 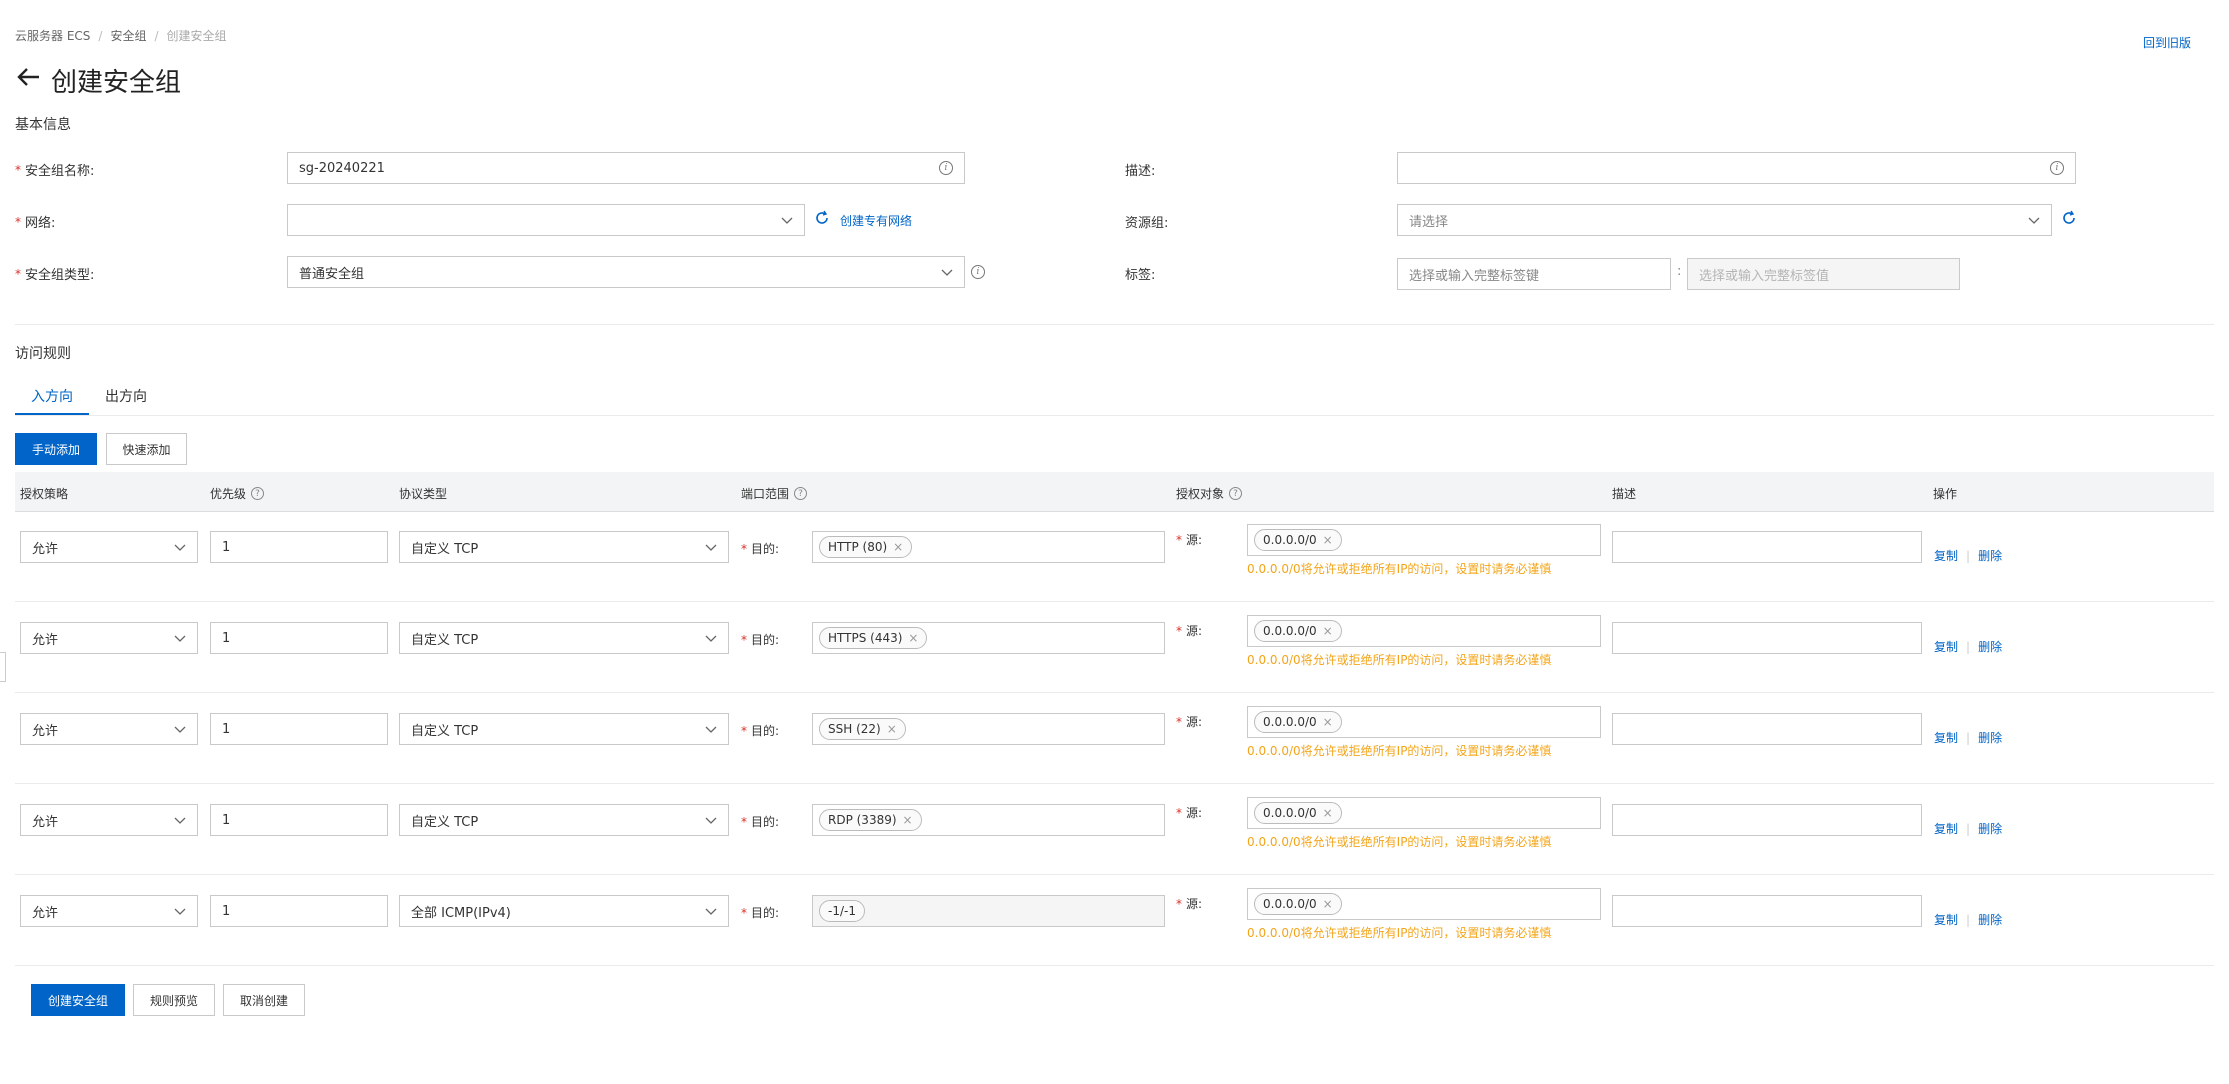 I want to click on row-divider, so click(x=1114, y=874).